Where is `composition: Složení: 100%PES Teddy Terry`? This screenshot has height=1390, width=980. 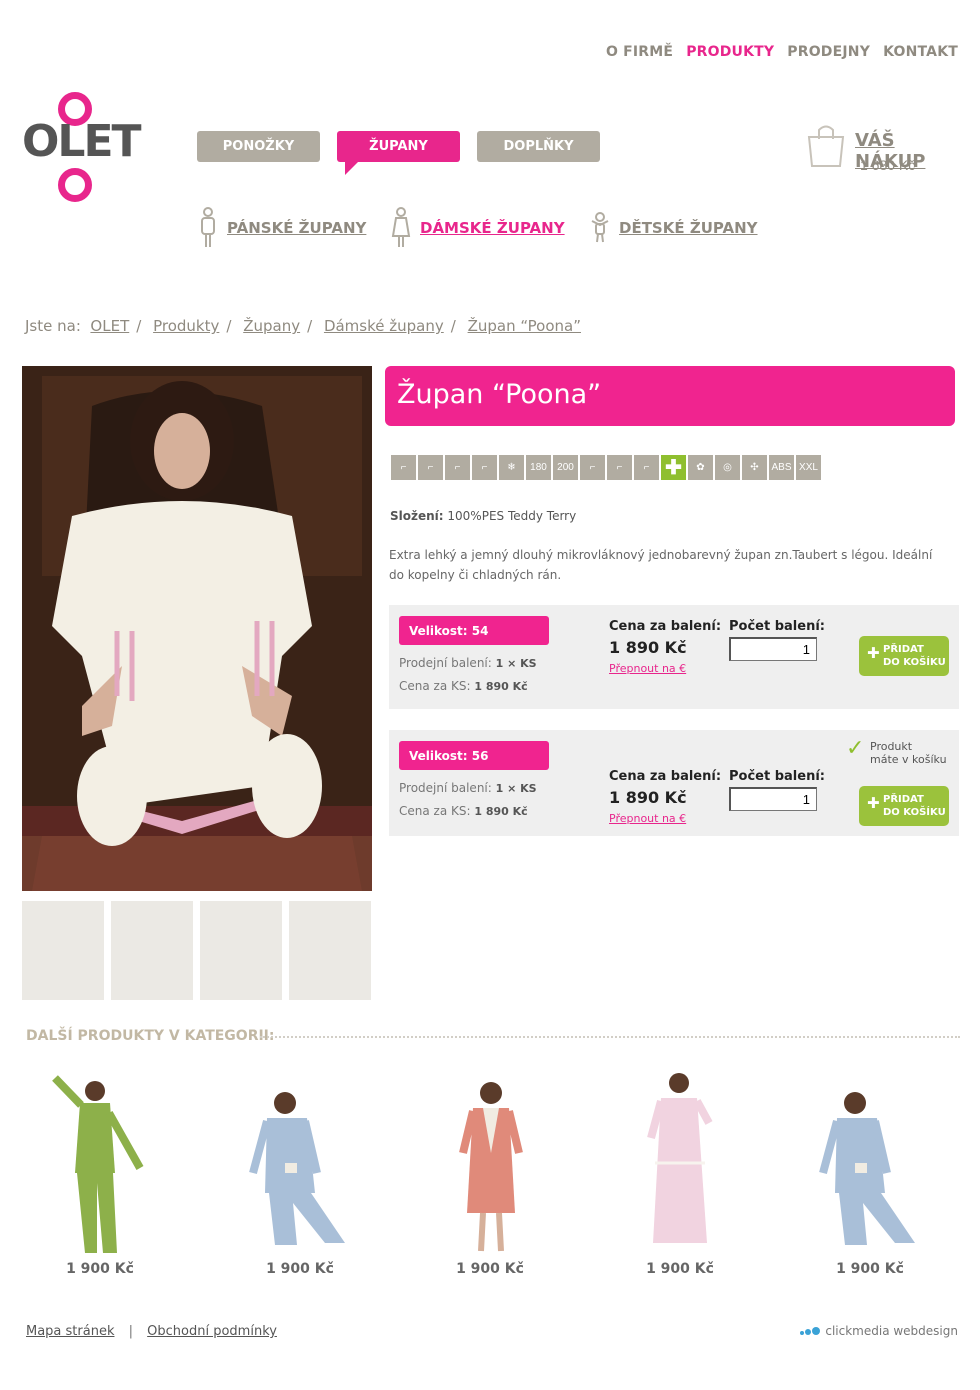
composition: Složení: 100%PES Teddy Terry is located at coordinates (483, 516).